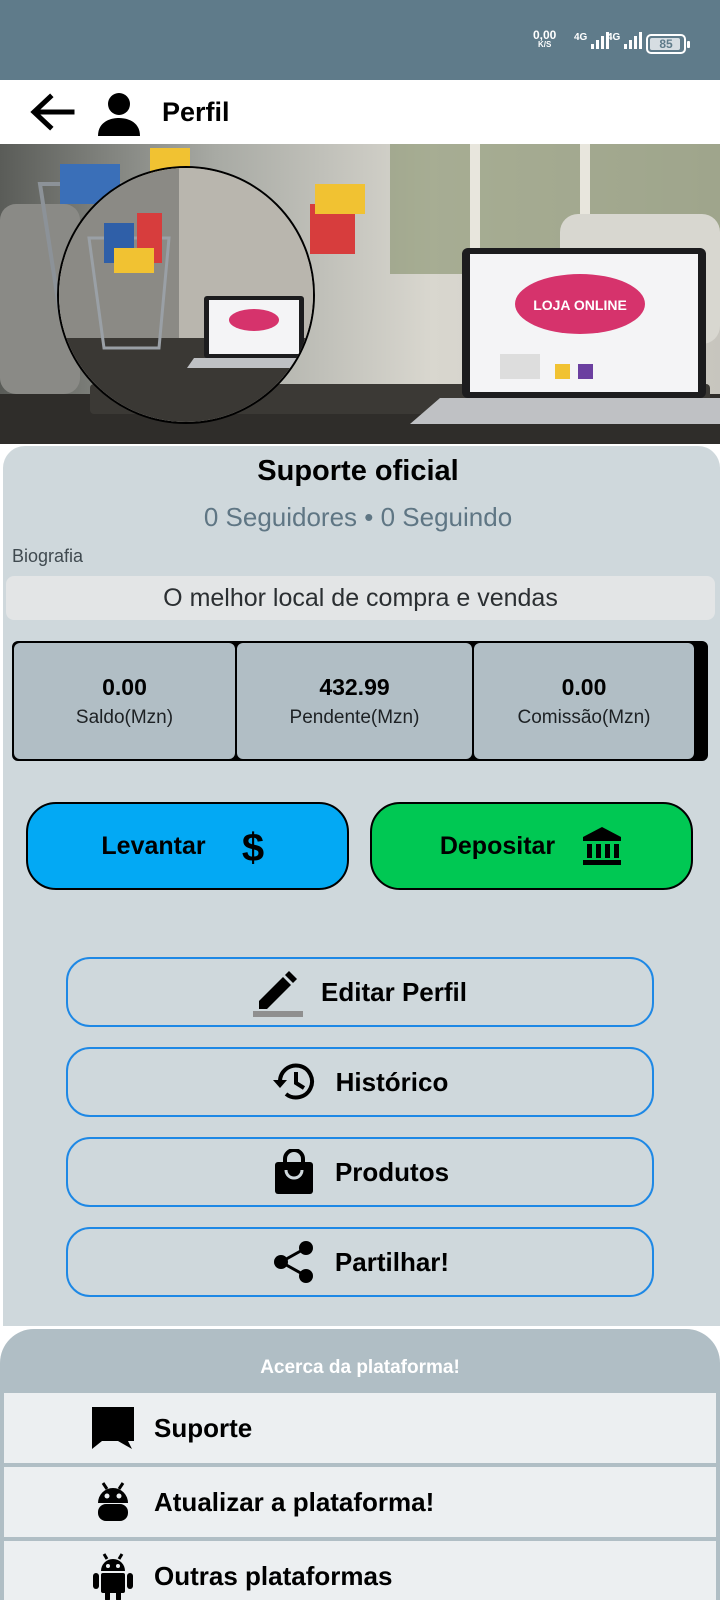  I want to click on status-bar: 0,00 K/S 4G 4G 85, so click(360, 40).